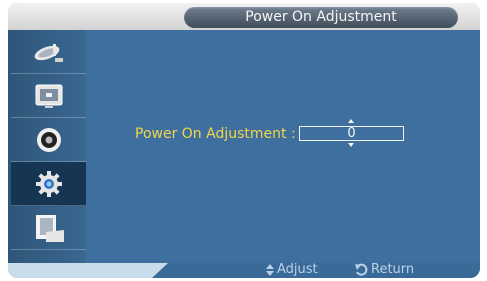  I want to click on sidebar-item-setup, so click(48, 184).